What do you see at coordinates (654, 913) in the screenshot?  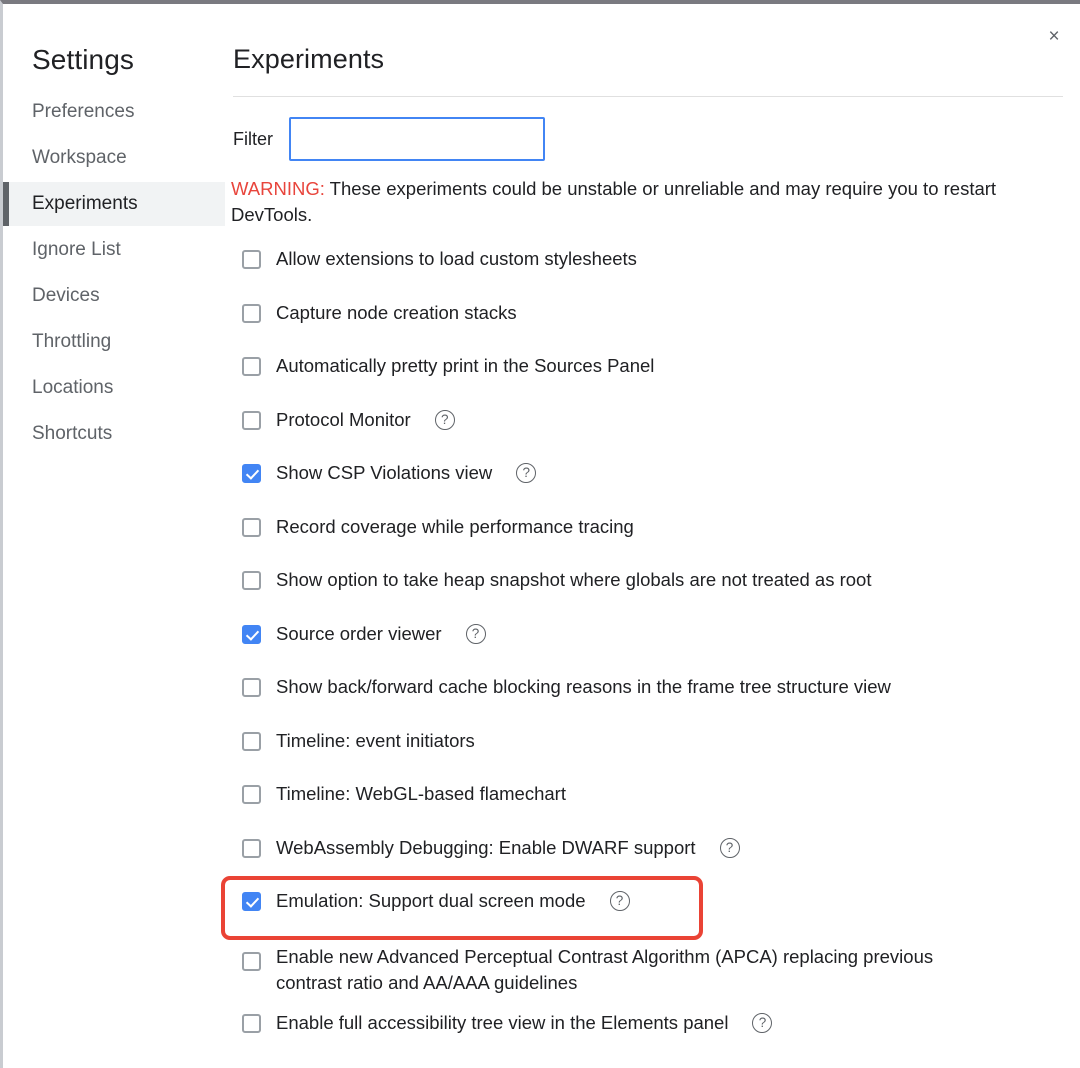 I see `experiment-row: Emulation: Support dual screen mode?` at bounding box center [654, 913].